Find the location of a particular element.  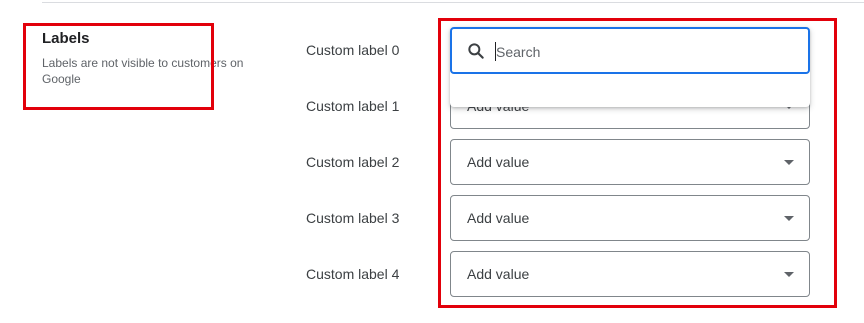

custom-label-0-label: Custom label 0 is located at coordinates (353, 50).